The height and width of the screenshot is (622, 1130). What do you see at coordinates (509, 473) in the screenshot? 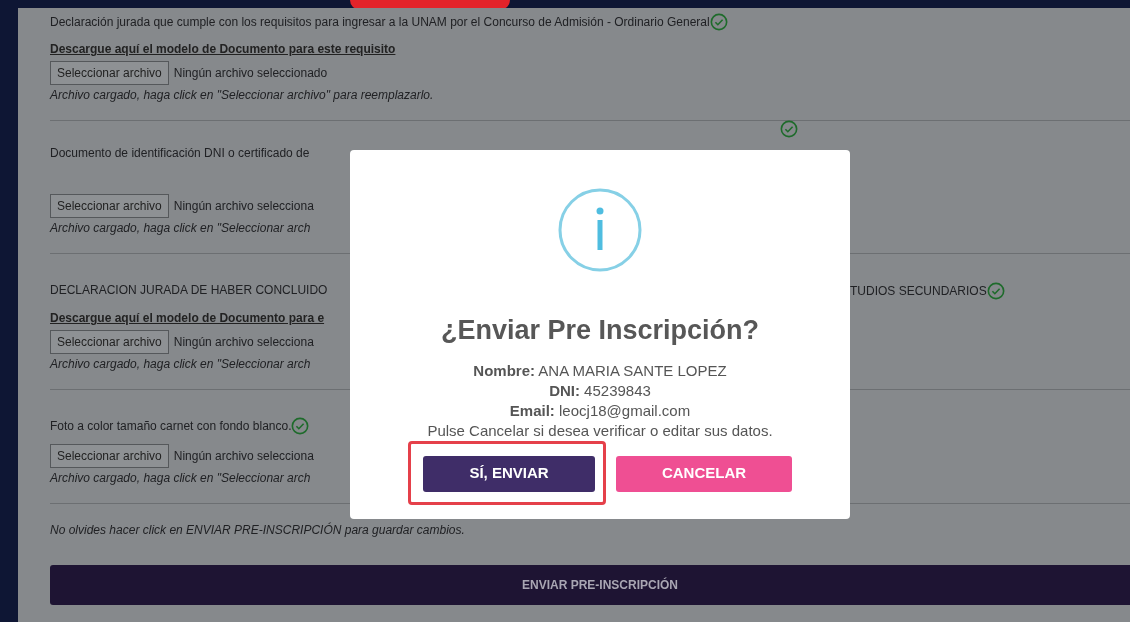
I see `confirm-button: SÍ, ENVIAR` at bounding box center [509, 473].